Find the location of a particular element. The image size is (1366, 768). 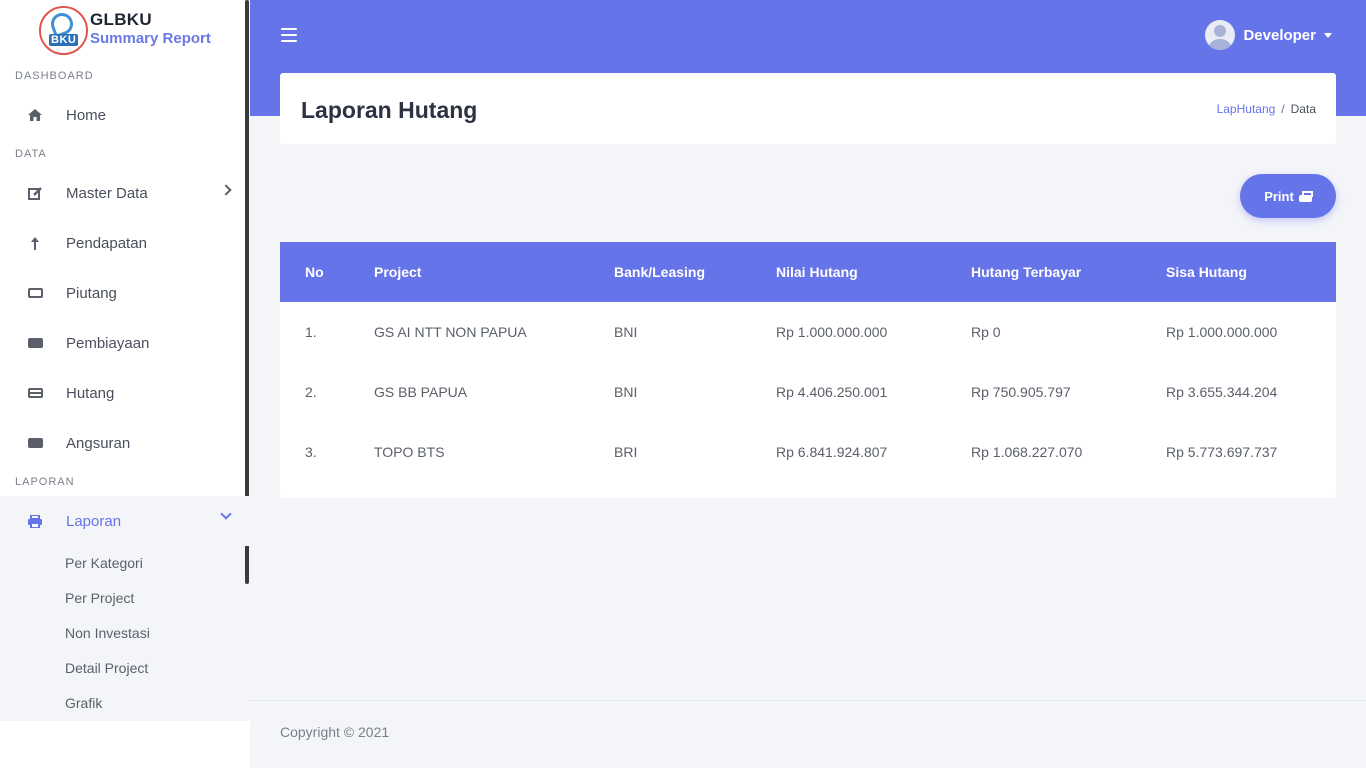

sidebar-item-label: Hutang is located at coordinates (90, 393).